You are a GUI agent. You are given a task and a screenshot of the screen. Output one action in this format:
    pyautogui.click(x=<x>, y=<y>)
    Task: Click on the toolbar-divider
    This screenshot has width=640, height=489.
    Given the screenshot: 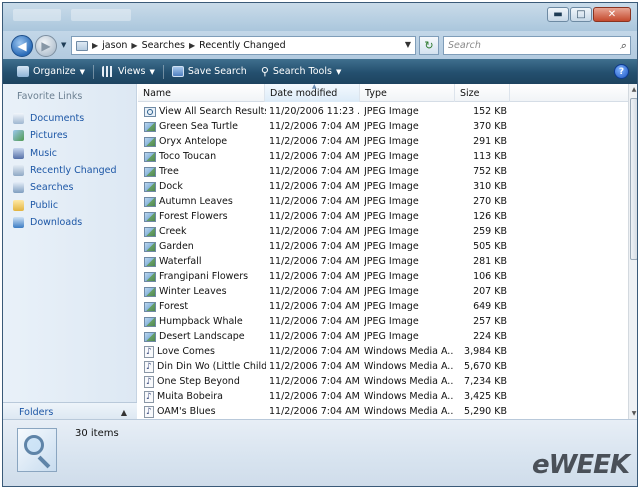 What is the action you would take?
    pyautogui.click(x=163, y=71)
    